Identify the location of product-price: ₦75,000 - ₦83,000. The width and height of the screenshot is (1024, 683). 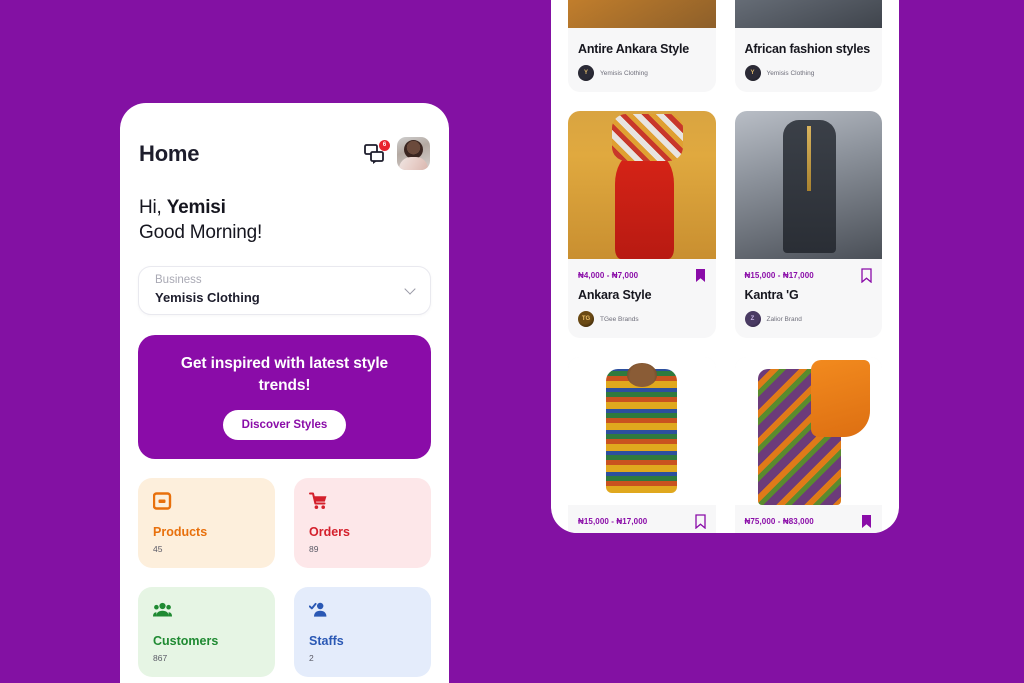
(779, 521).